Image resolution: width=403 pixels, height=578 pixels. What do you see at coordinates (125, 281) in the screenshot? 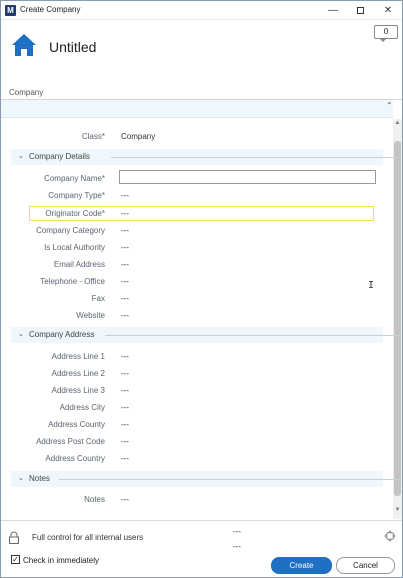
I see `telephone-office-value: ---` at bounding box center [125, 281].